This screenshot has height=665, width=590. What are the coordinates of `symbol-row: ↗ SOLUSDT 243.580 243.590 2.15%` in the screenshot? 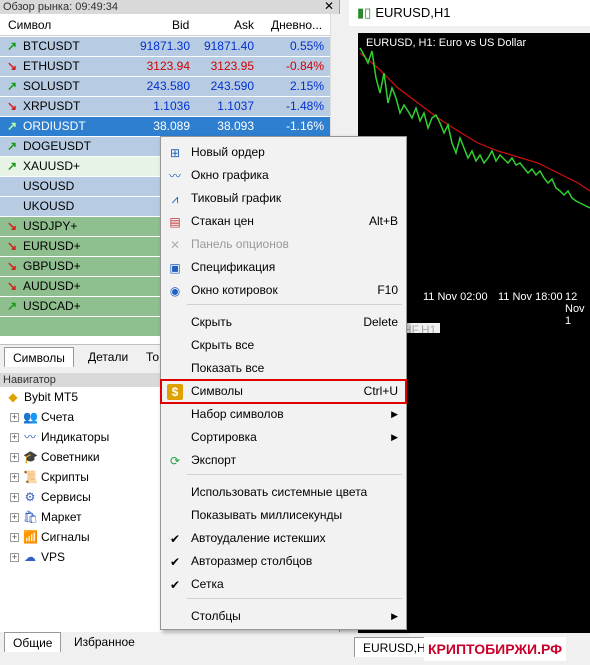 It's located at (165, 87).